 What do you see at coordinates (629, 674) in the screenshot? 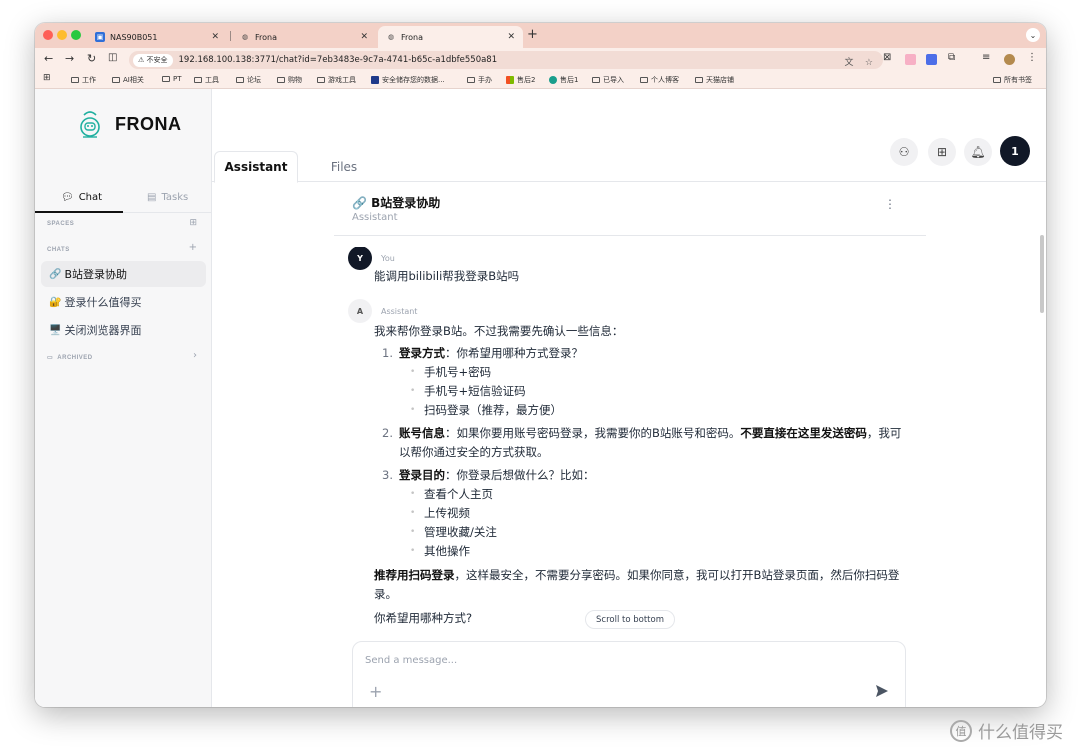
I see `message-composer: Send a message... +` at bounding box center [629, 674].